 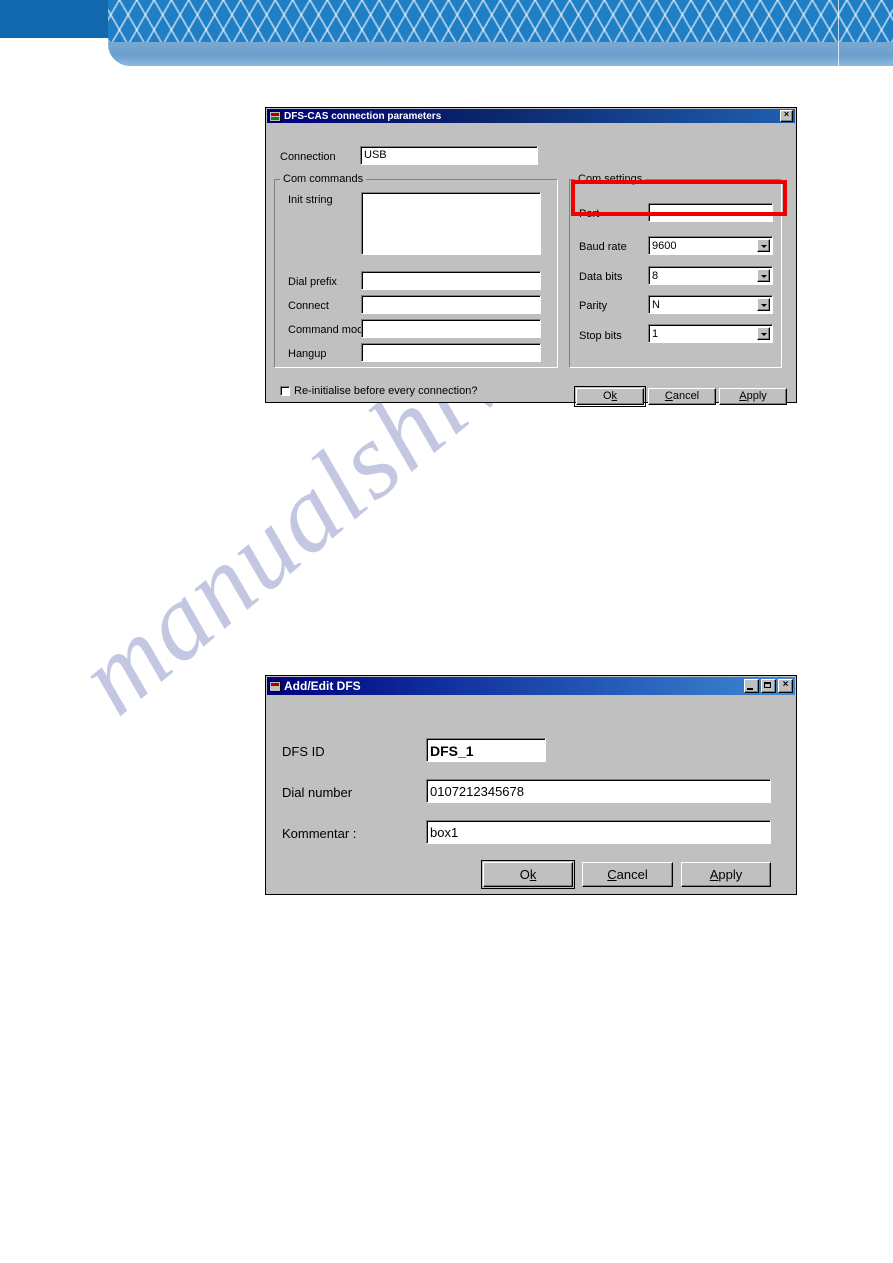 I want to click on data-bits-label: Data bits, so click(x=601, y=277).